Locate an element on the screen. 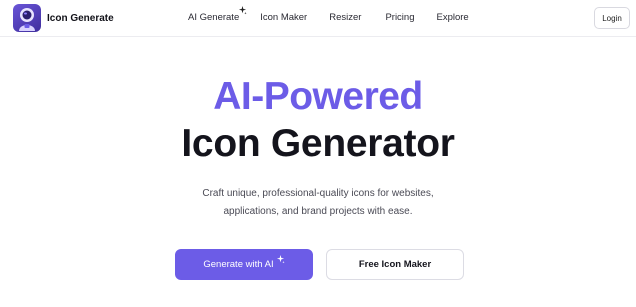  nav-item-explore: Explore is located at coordinates (452, 17).